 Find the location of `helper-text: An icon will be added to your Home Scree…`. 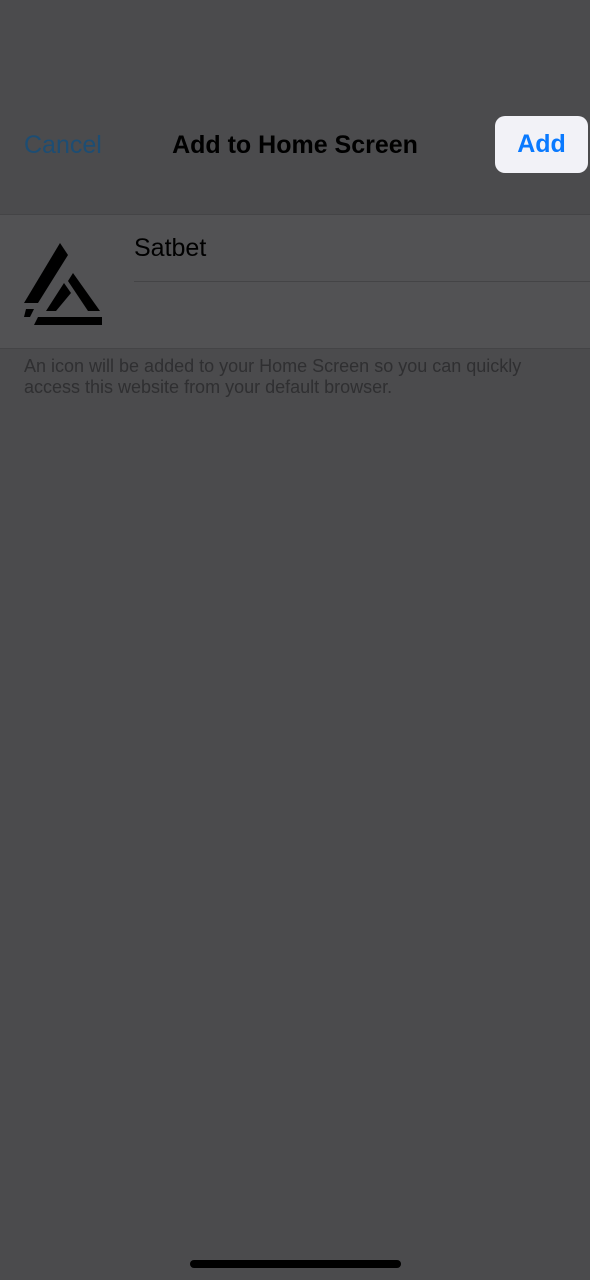

helper-text: An icon will be added to your Home Scree… is located at coordinates (273, 376).